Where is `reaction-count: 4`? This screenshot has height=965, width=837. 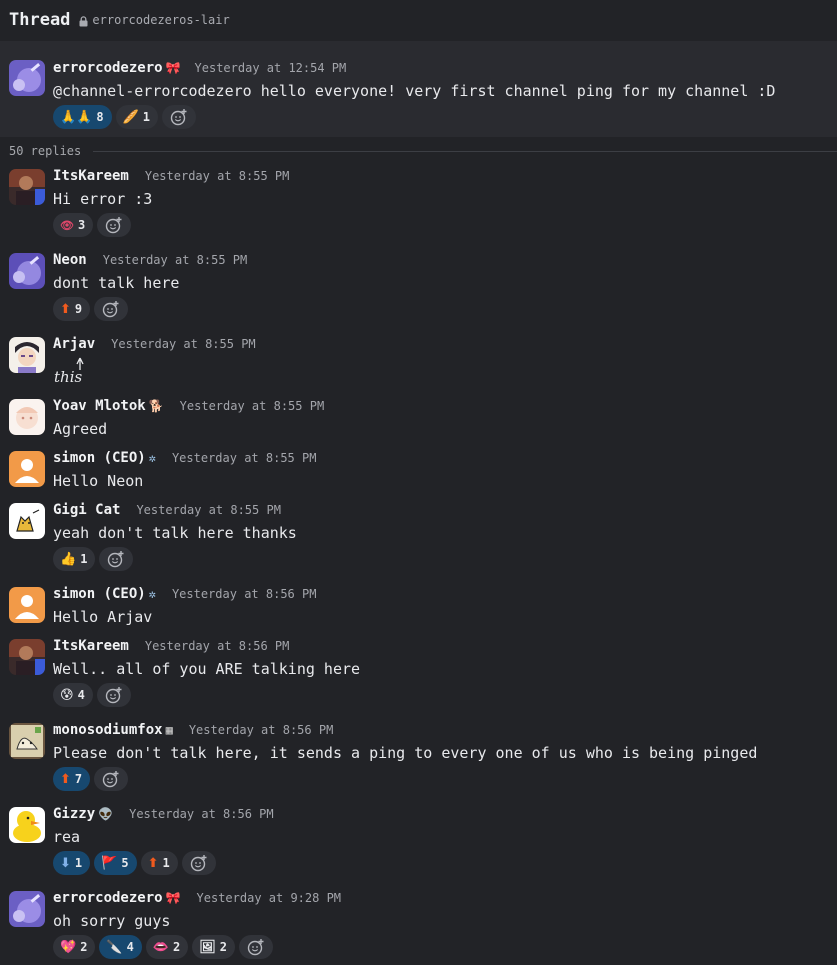 reaction-count: 4 is located at coordinates (81, 695).